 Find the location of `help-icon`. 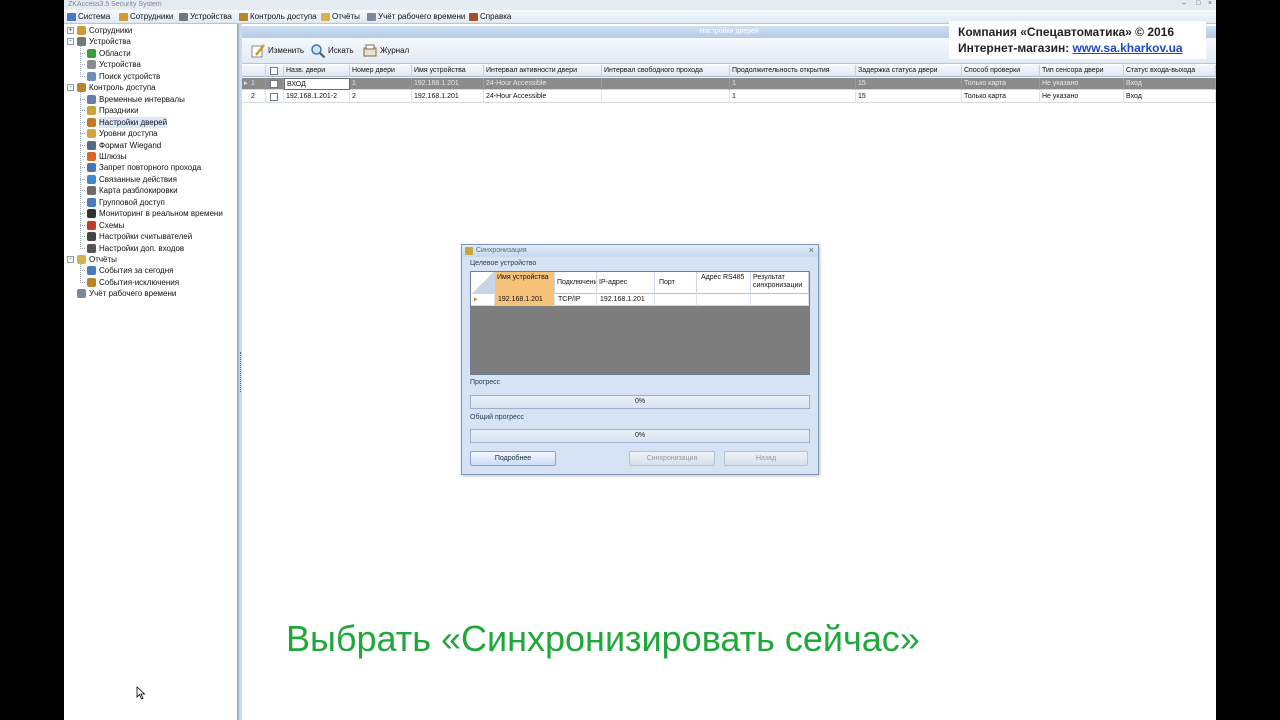

help-icon is located at coordinates (473, 17).